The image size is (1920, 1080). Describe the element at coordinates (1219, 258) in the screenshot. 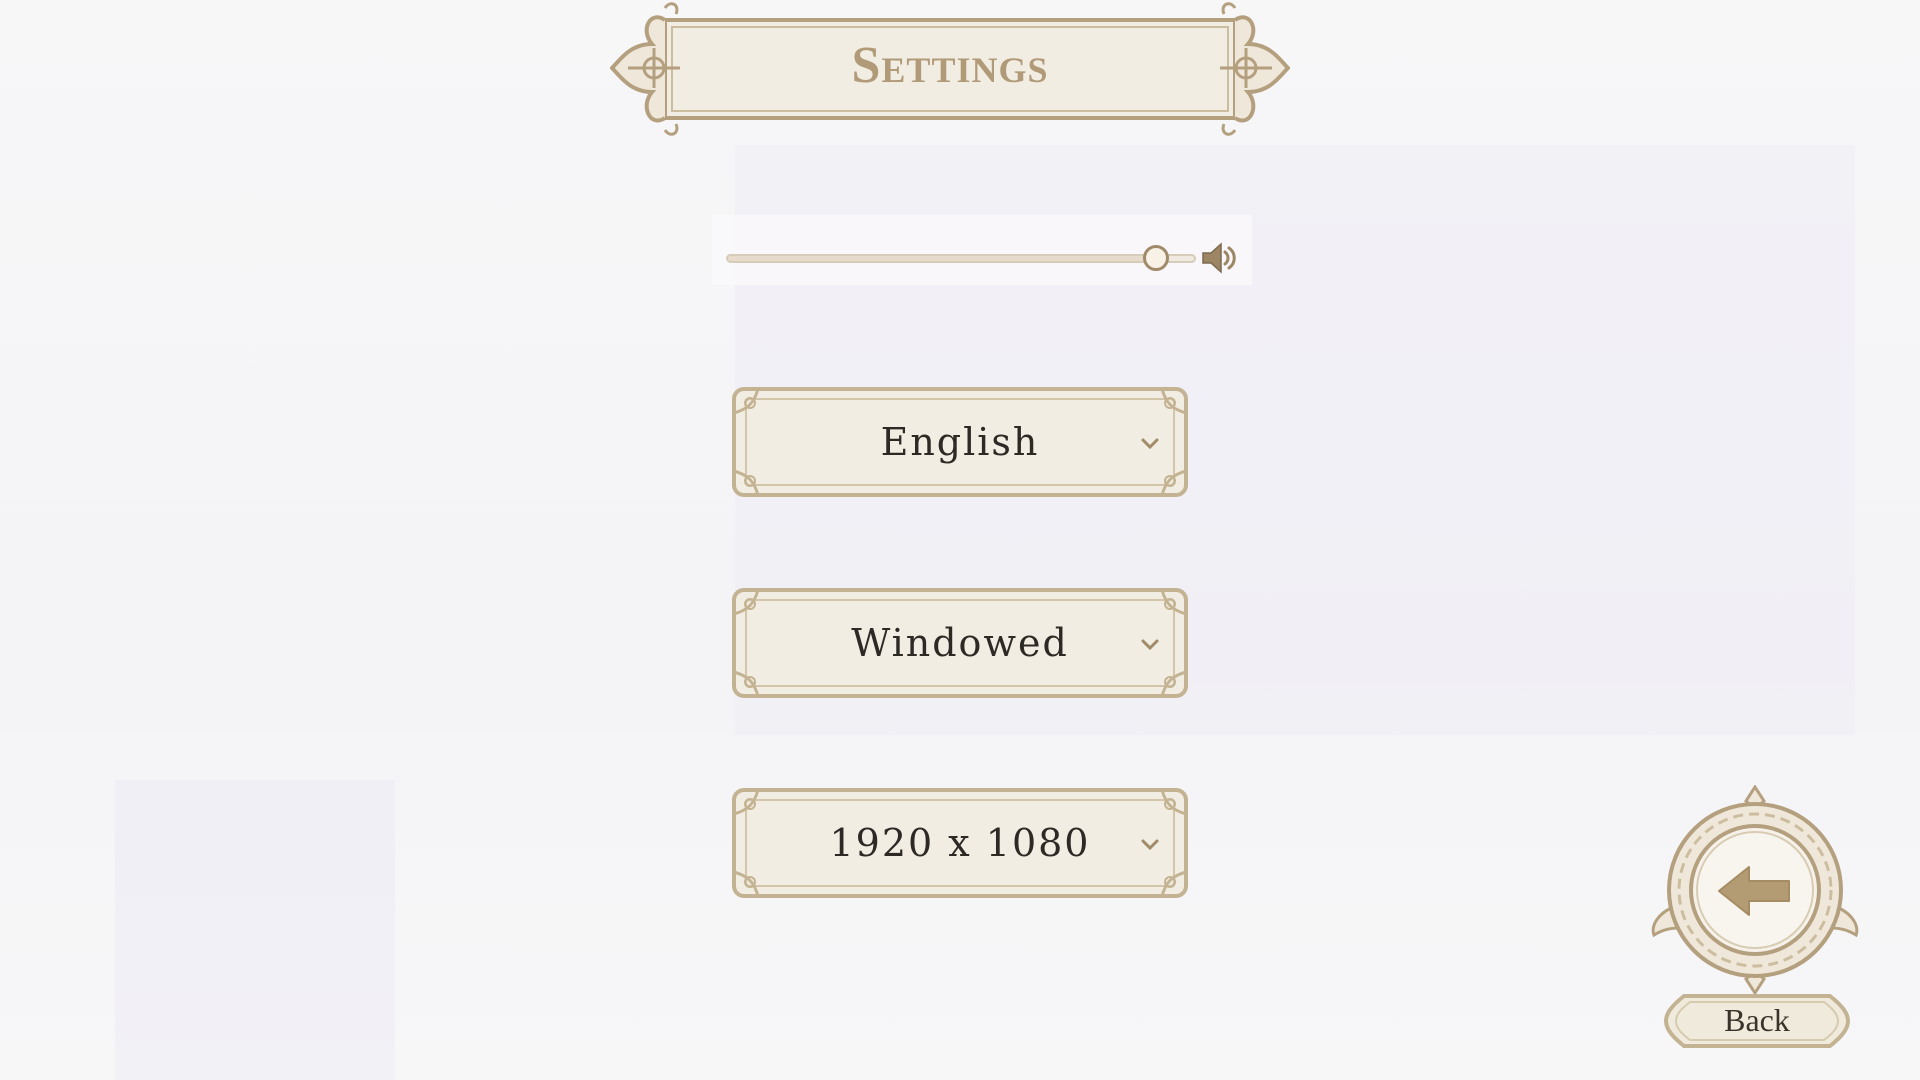

I see `speaker-icon` at that location.